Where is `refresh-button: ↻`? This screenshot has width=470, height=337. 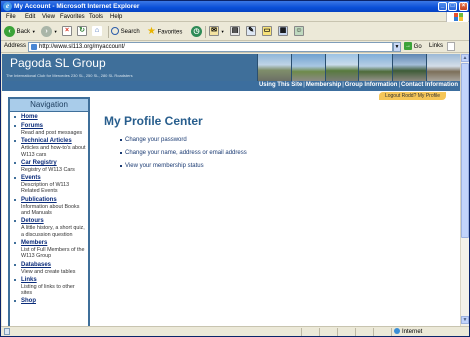 refresh-button: ↻ is located at coordinates (82, 32).